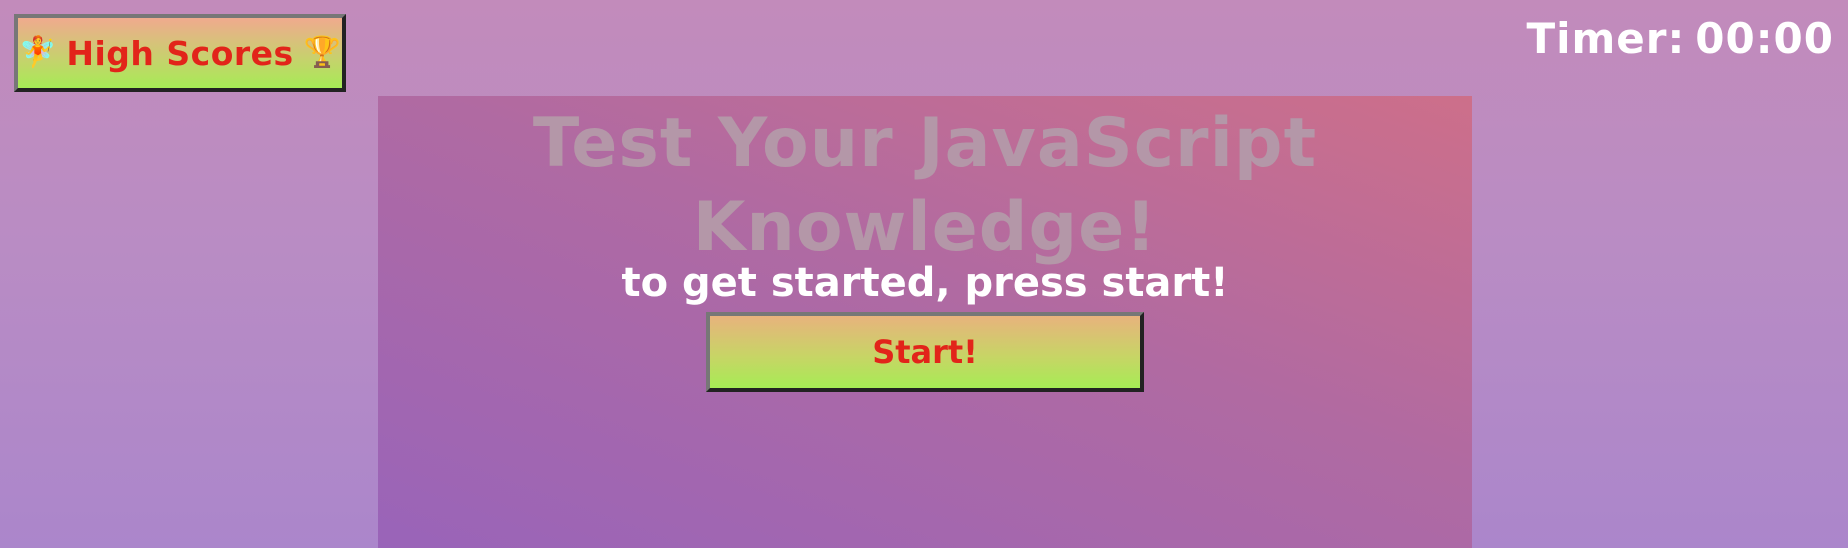  I want to click on high-scores-label: High Scores, so click(180, 53).